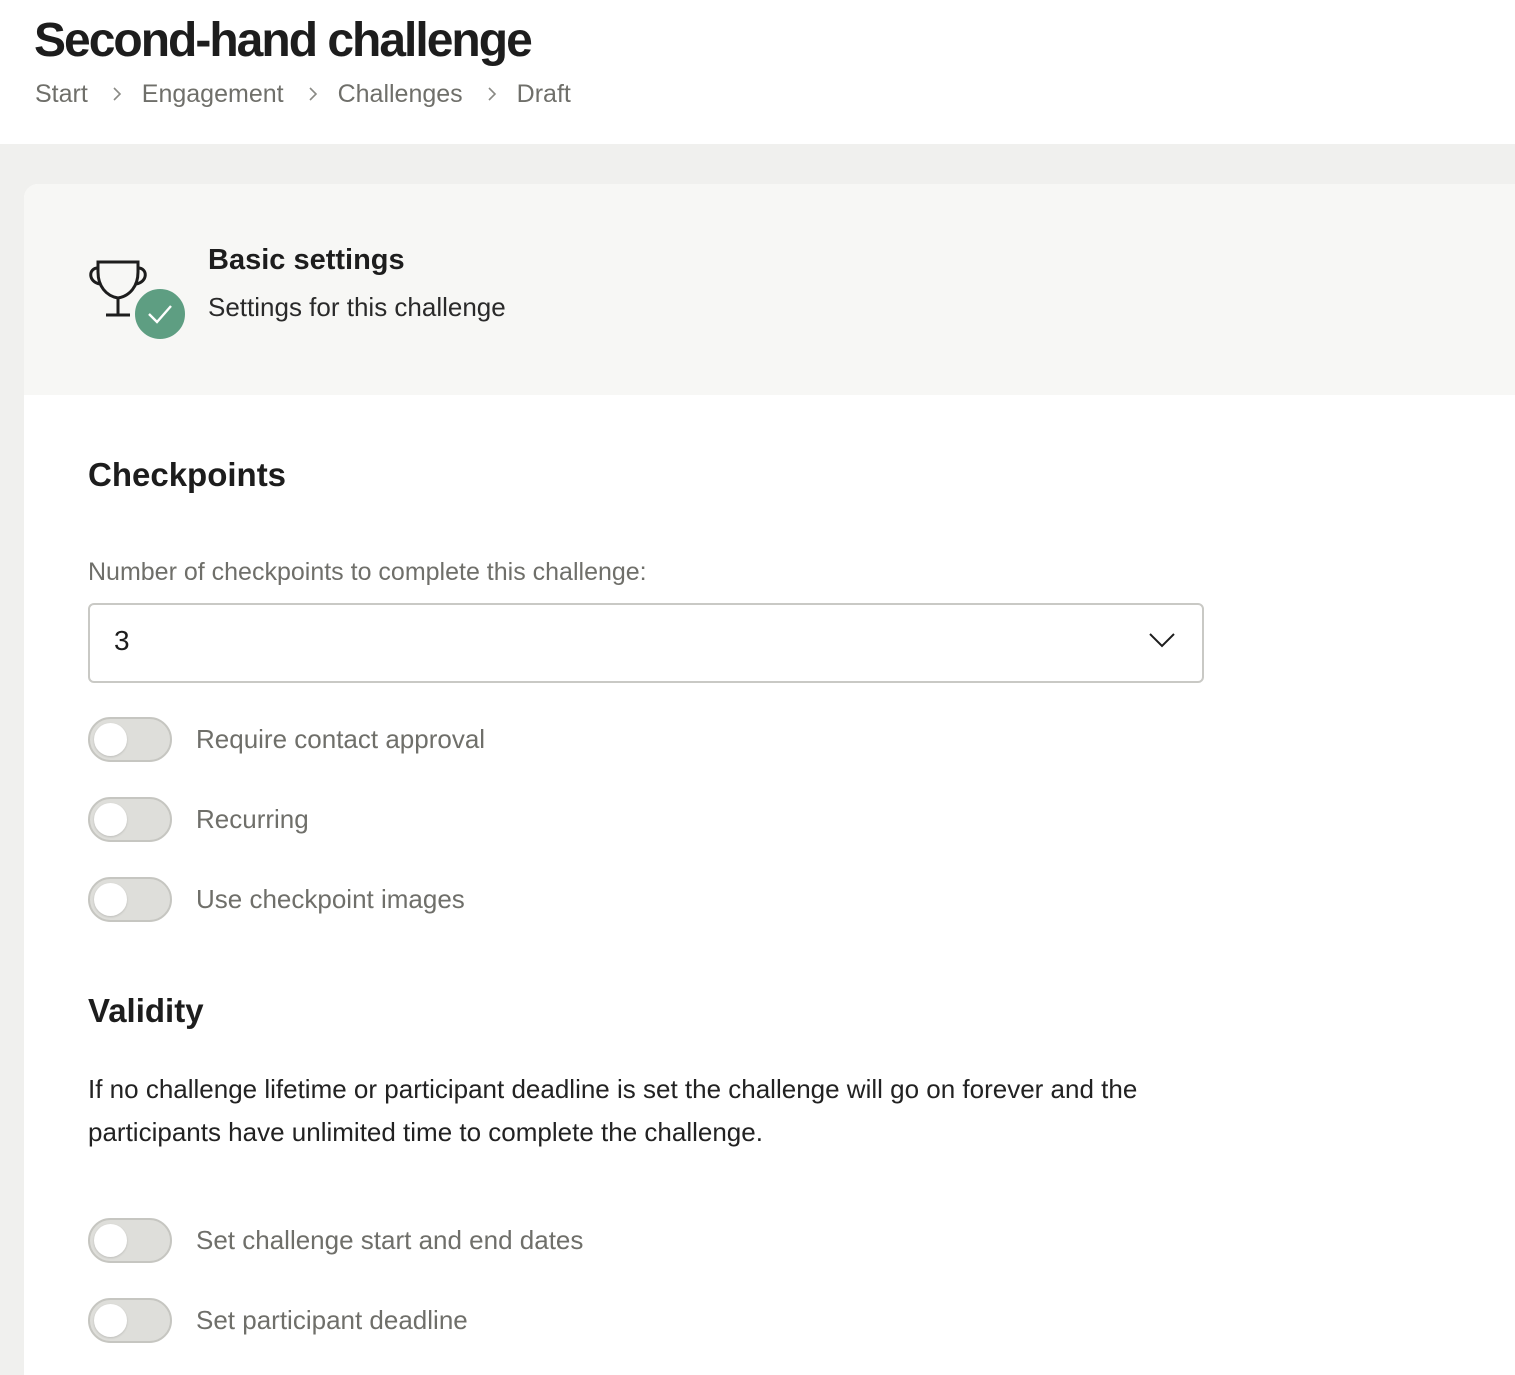 The image size is (1515, 1375). What do you see at coordinates (357, 307) in the screenshot?
I see `section-subtitle: Settings for this challenge` at bounding box center [357, 307].